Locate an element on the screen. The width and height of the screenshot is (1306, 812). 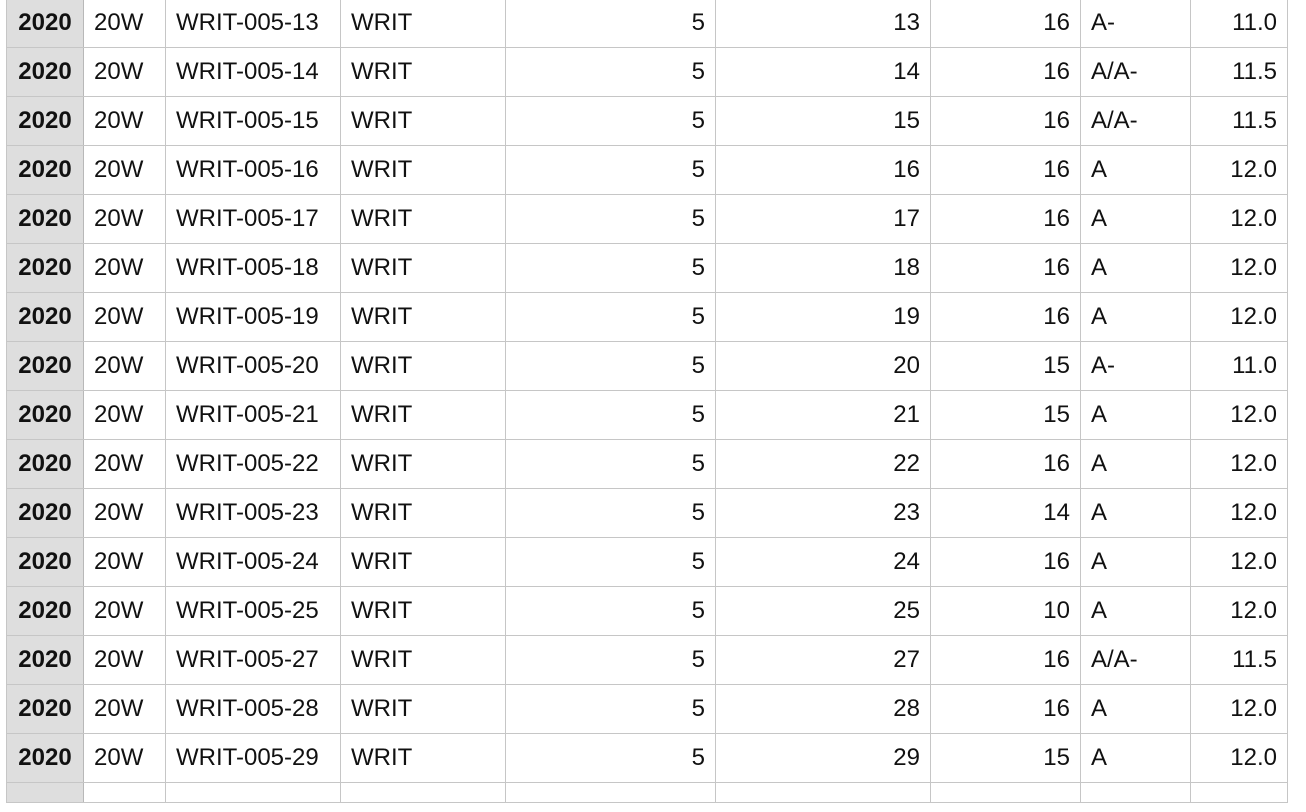
col-6-cell: 28 is located at coordinates (823, 709).